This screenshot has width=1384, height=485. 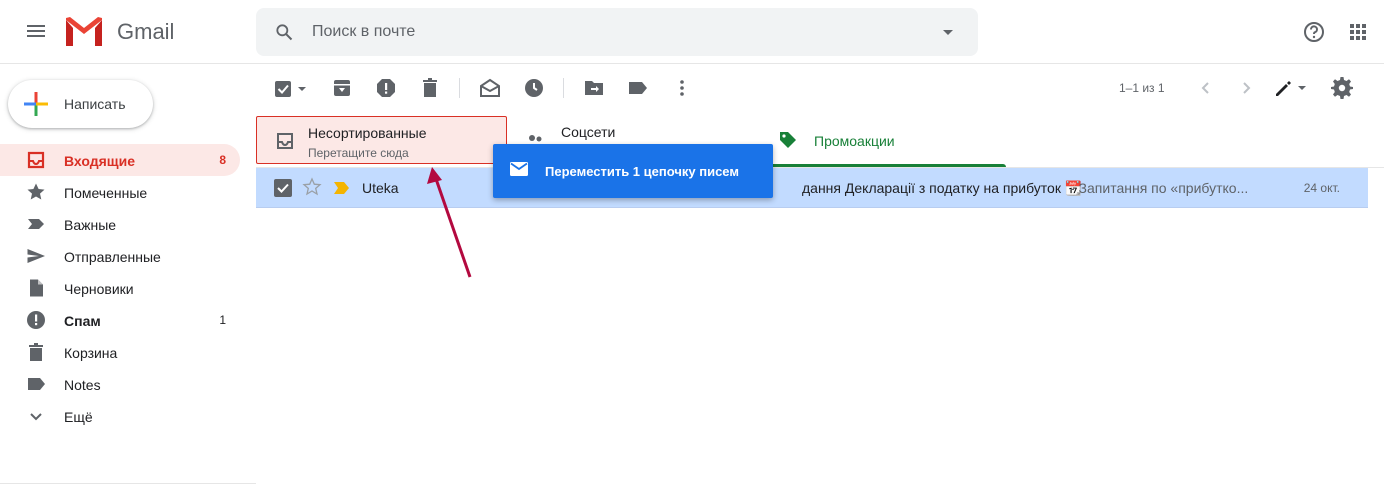 I want to click on delete-icon, so click(x=430, y=88).